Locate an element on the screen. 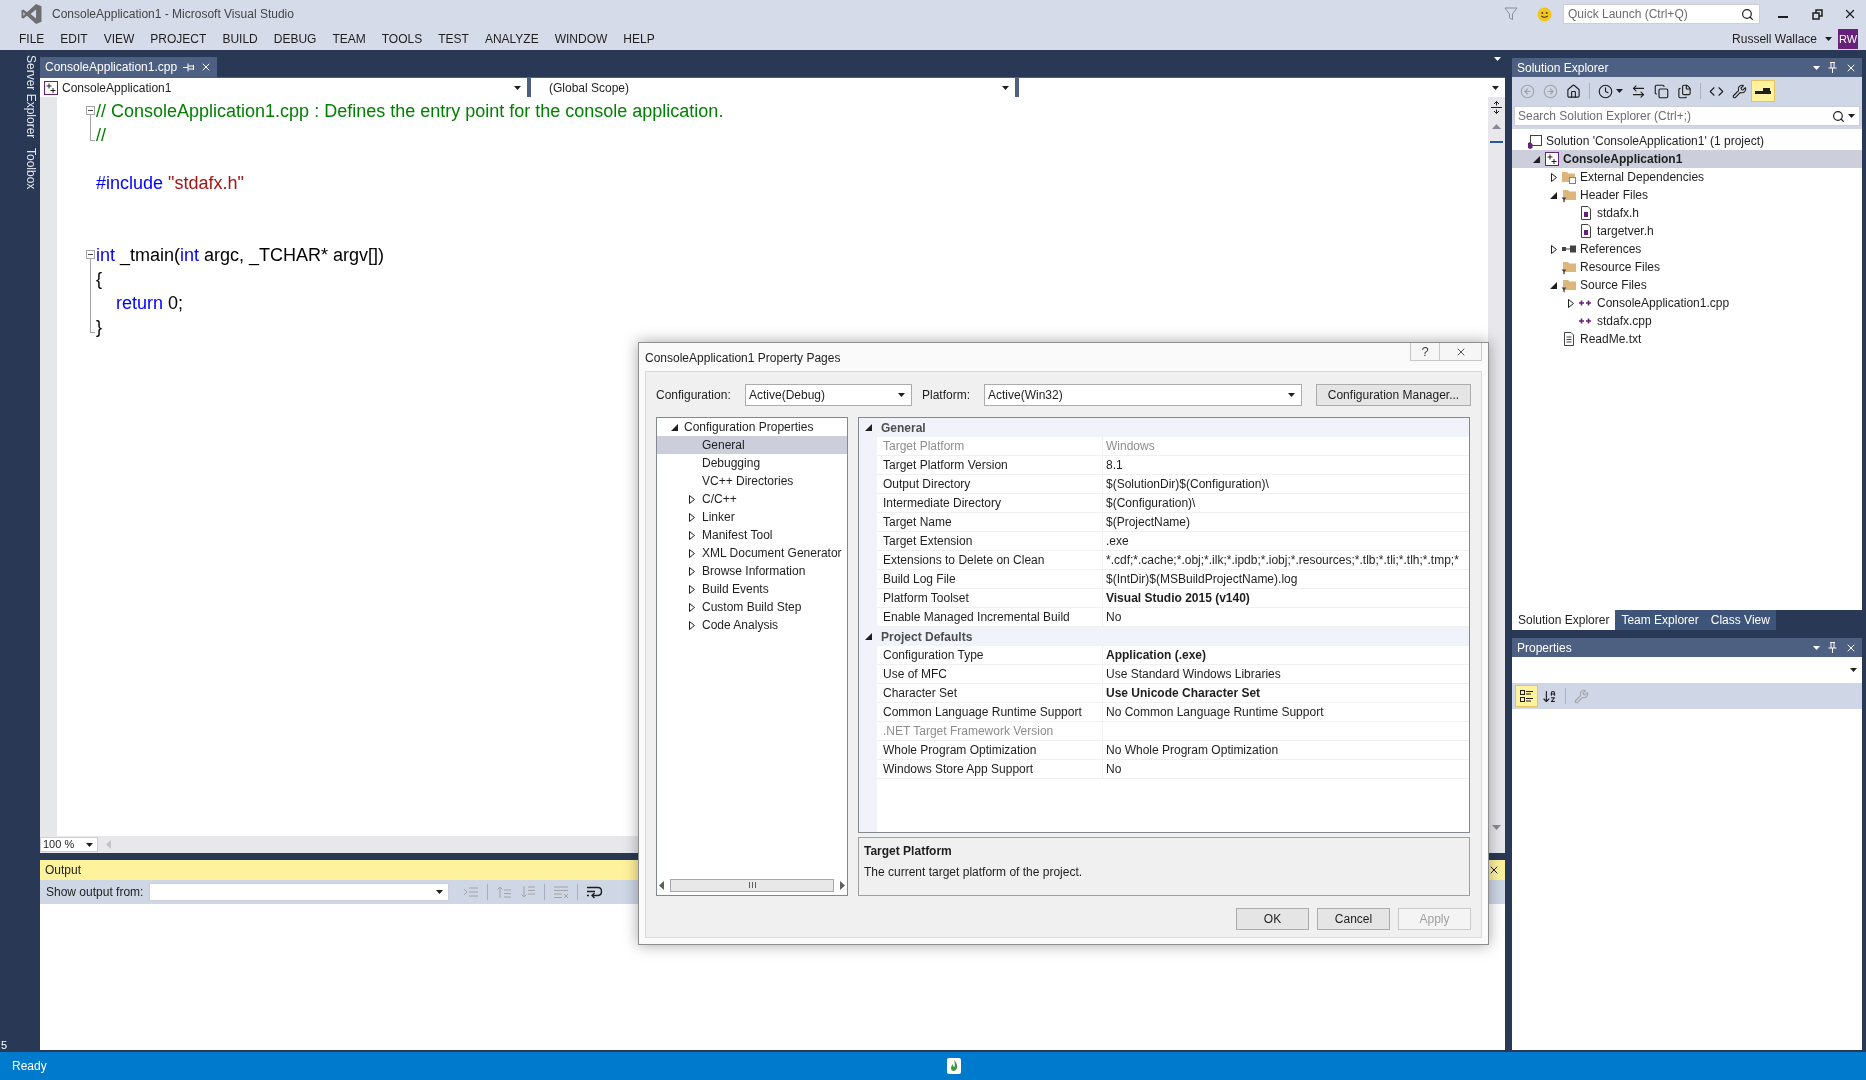 This screenshot has height=1080, width=1866. code-line: return 0; is located at coordinates (149, 303).